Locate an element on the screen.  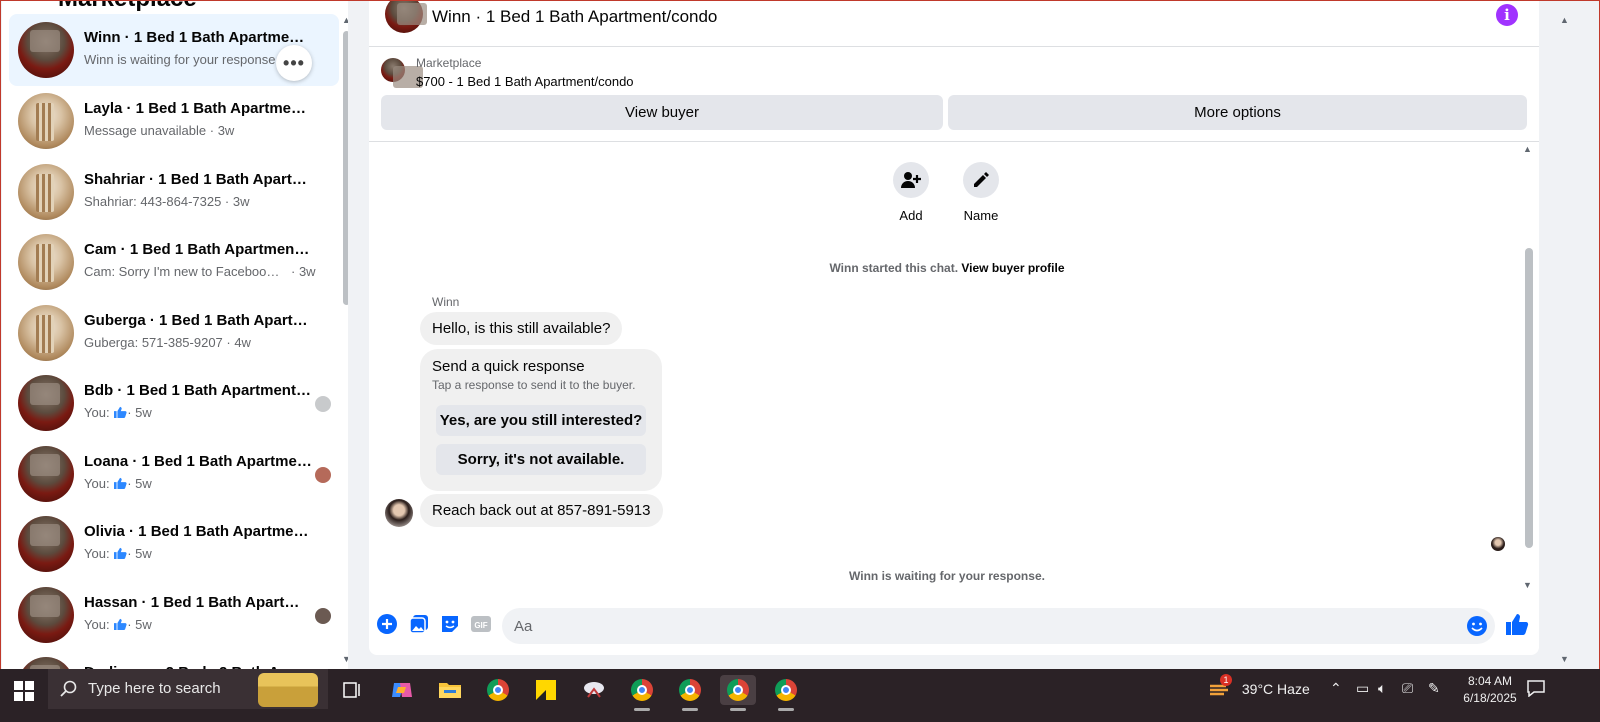
copilot-icon is located at coordinates (402, 690).